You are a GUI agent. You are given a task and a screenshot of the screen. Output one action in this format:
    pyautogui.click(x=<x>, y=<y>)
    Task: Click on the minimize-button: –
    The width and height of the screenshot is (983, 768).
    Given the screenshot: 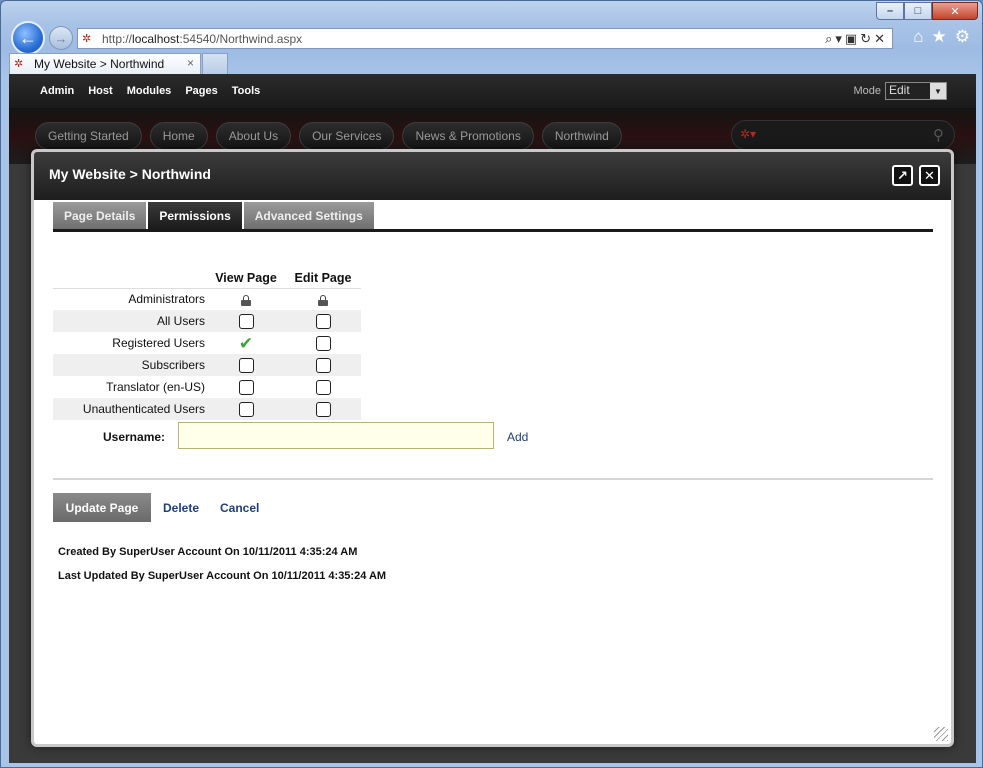 What is the action you would take?
    pyautogui.click(x=890, y=11)
    